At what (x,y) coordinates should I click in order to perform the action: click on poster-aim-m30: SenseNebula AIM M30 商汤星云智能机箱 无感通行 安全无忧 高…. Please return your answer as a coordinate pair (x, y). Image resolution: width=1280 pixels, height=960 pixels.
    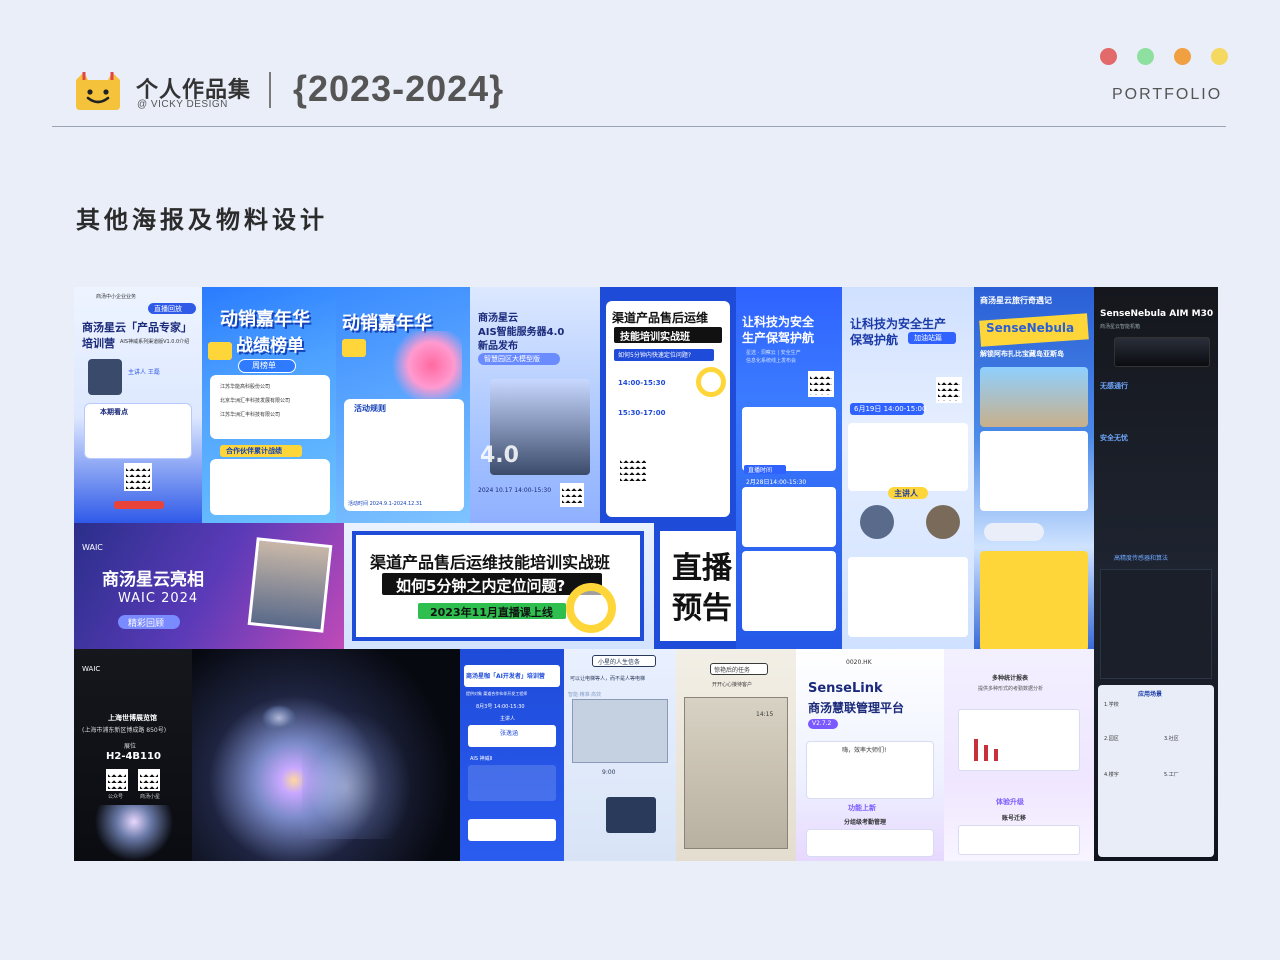
    Looking at the image, I should click on (1156, 574).